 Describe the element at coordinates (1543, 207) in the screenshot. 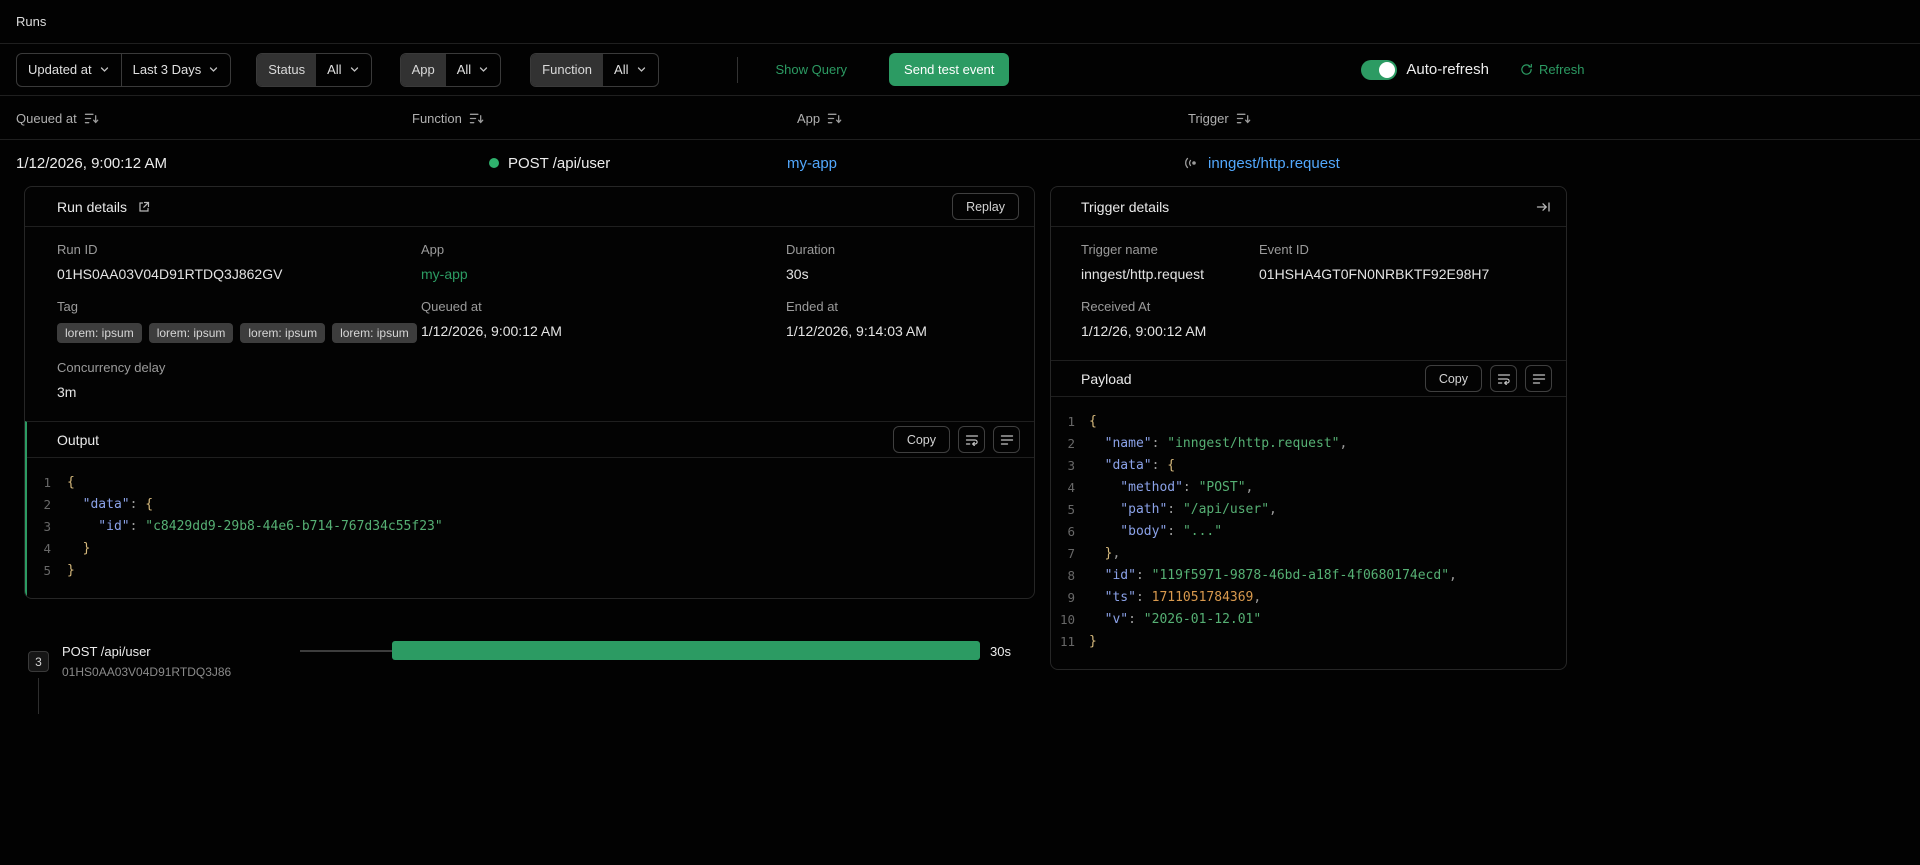

I see `collapse-panel-icon` at that location.